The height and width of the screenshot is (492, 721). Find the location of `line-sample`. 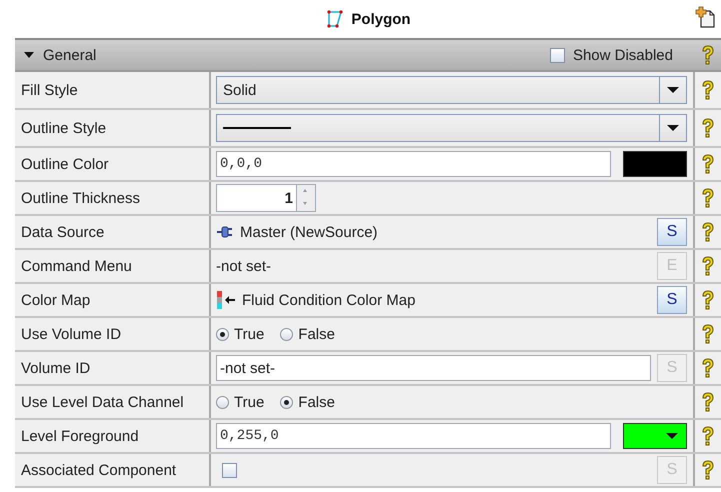

line-sample is located at coordinates (257, 128).